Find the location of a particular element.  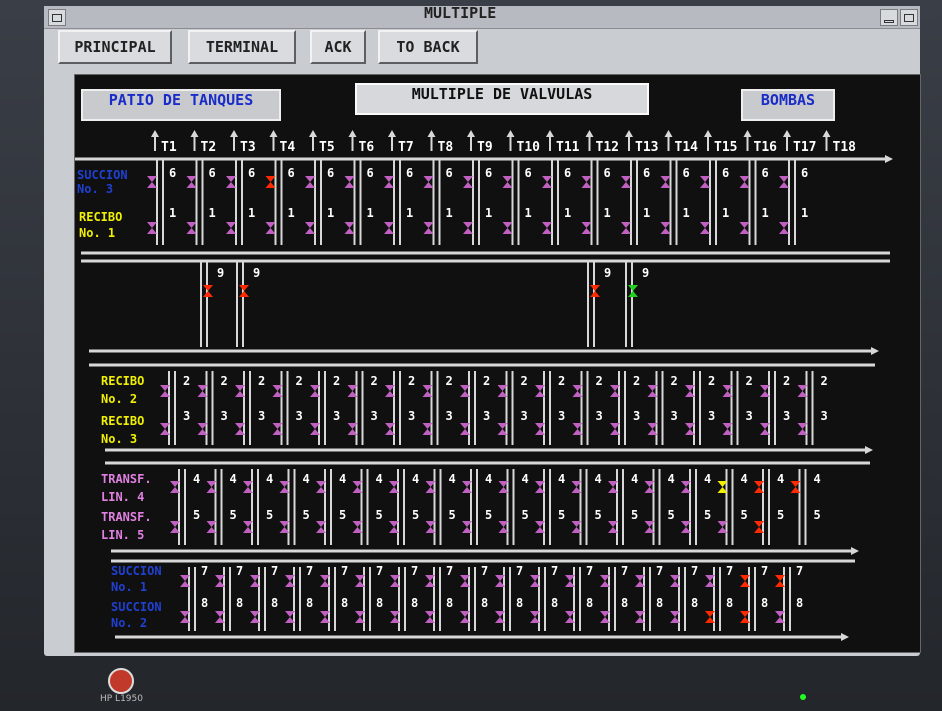

tank-label-t18: T18 is located at coordinates (845, 147).